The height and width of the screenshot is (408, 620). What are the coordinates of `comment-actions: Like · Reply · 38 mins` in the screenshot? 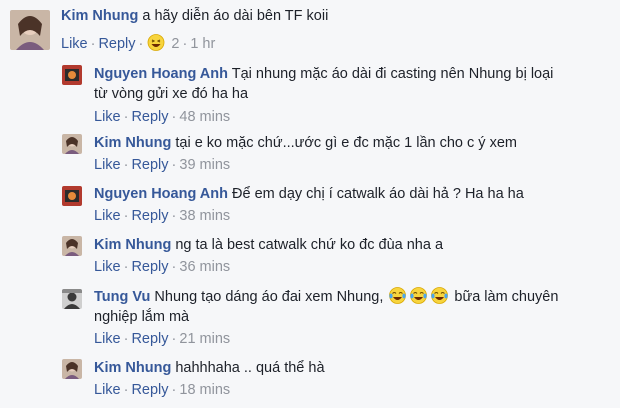 It's located at (309, 216).